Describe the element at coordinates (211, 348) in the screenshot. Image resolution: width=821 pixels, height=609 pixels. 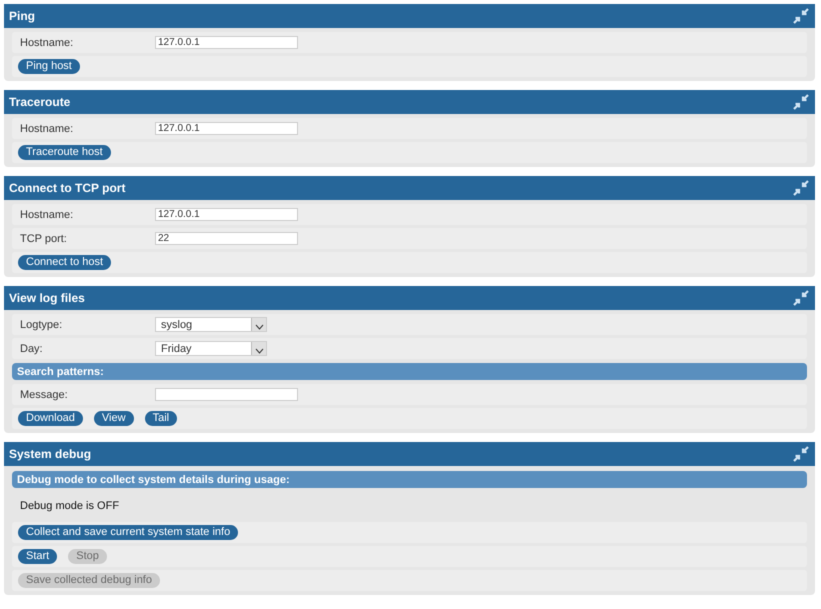
I see `dropdown: Friday` at that location.